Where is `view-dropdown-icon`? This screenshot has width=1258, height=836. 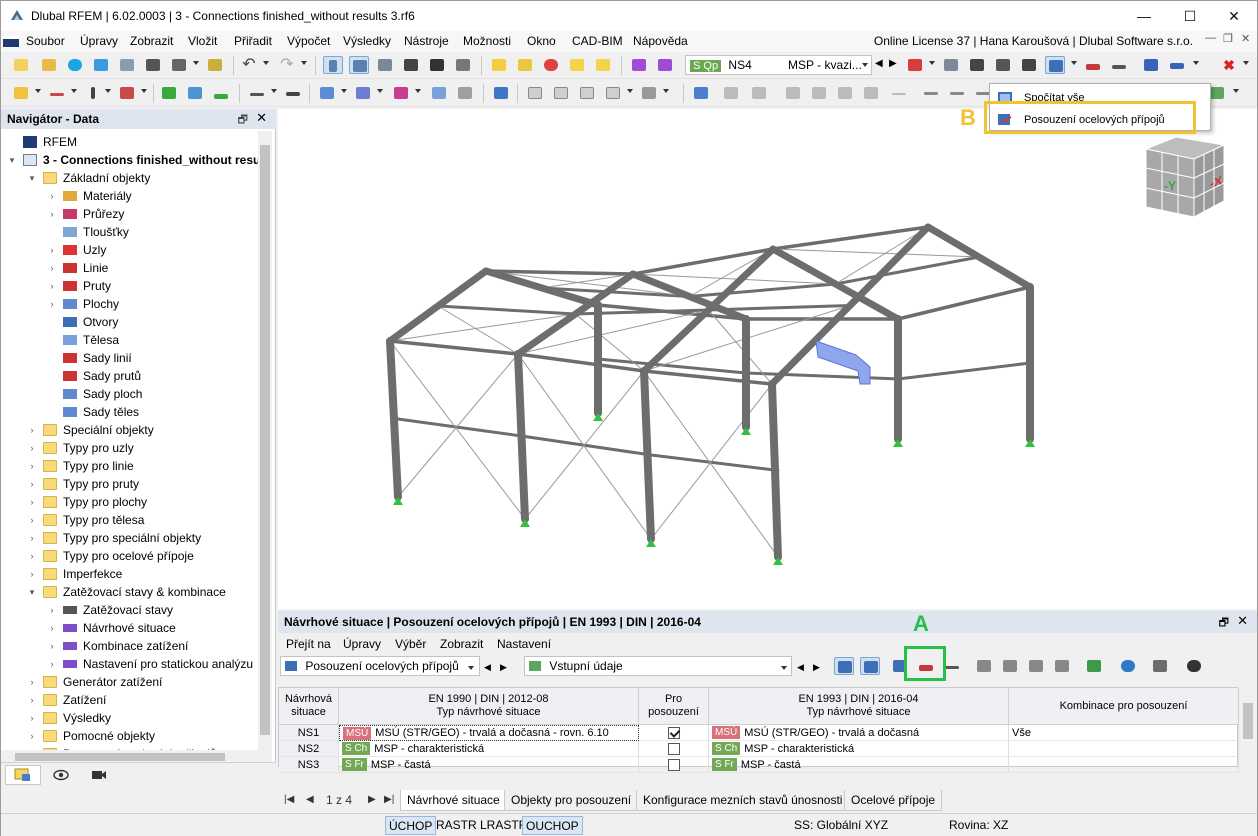 view-dropdown-icon is located at coordinates (630, 91).